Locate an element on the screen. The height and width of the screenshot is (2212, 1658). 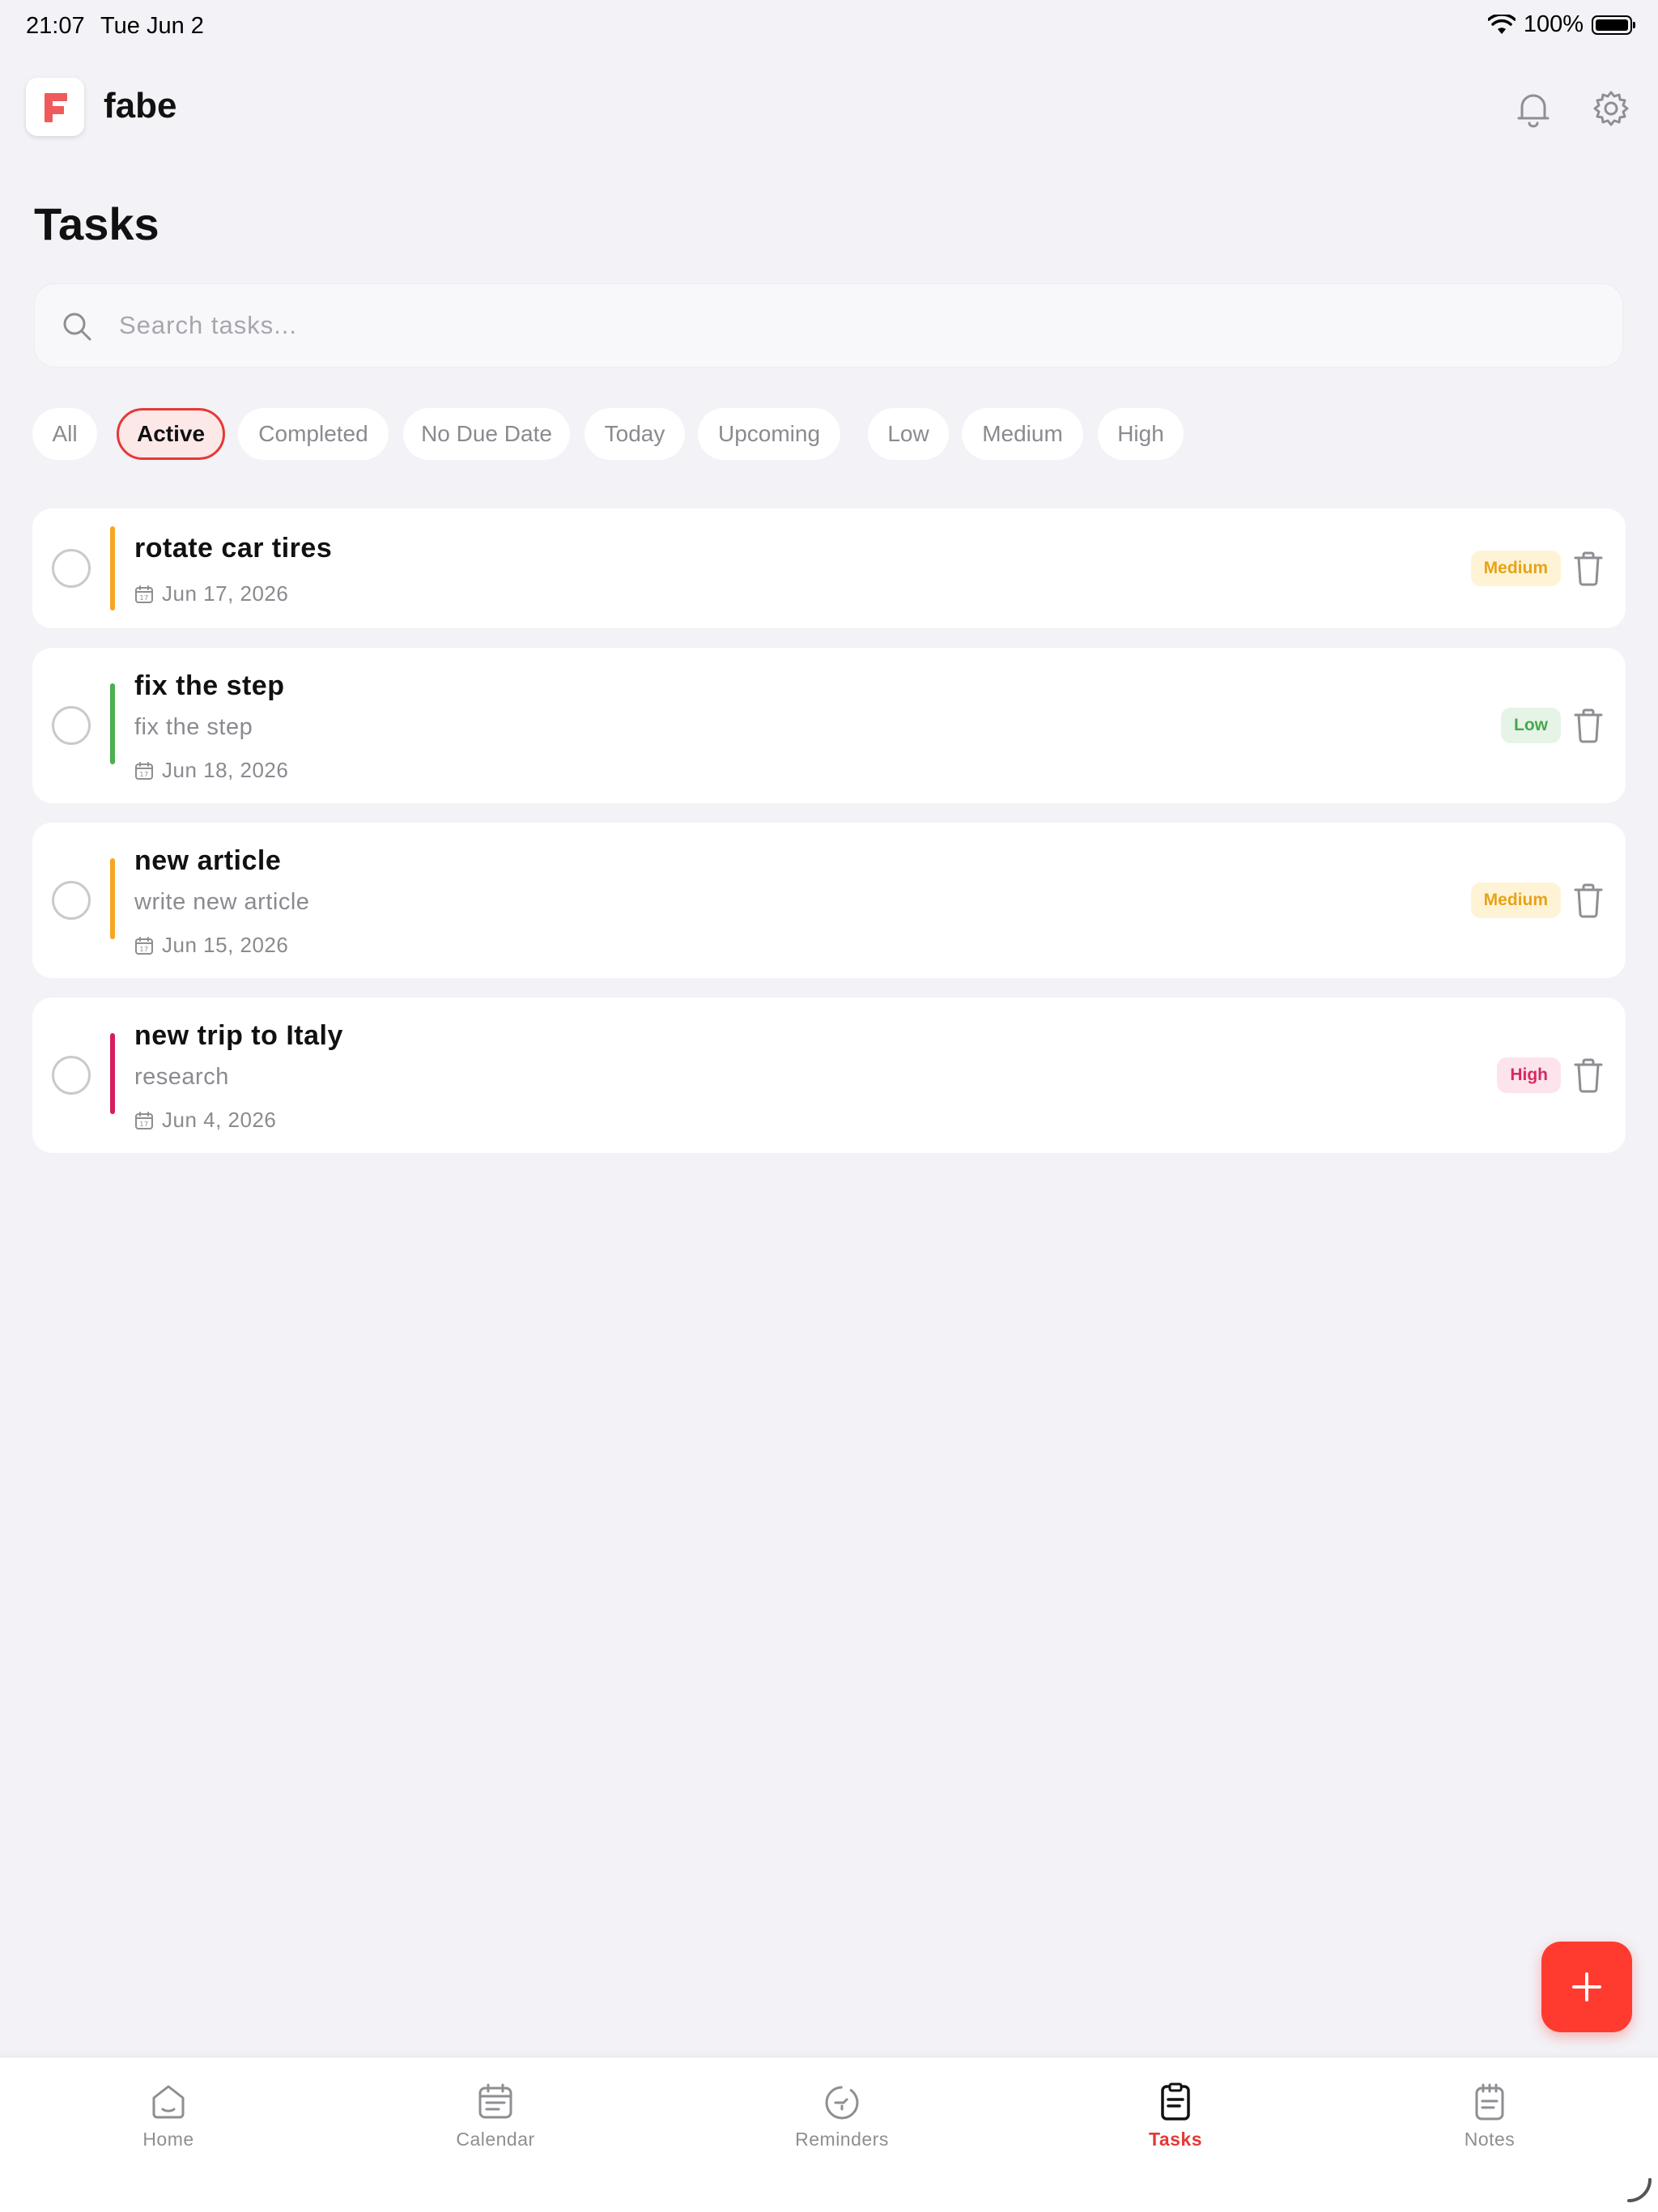
tab-label: Calendar is located at coordinates (495, 2139).